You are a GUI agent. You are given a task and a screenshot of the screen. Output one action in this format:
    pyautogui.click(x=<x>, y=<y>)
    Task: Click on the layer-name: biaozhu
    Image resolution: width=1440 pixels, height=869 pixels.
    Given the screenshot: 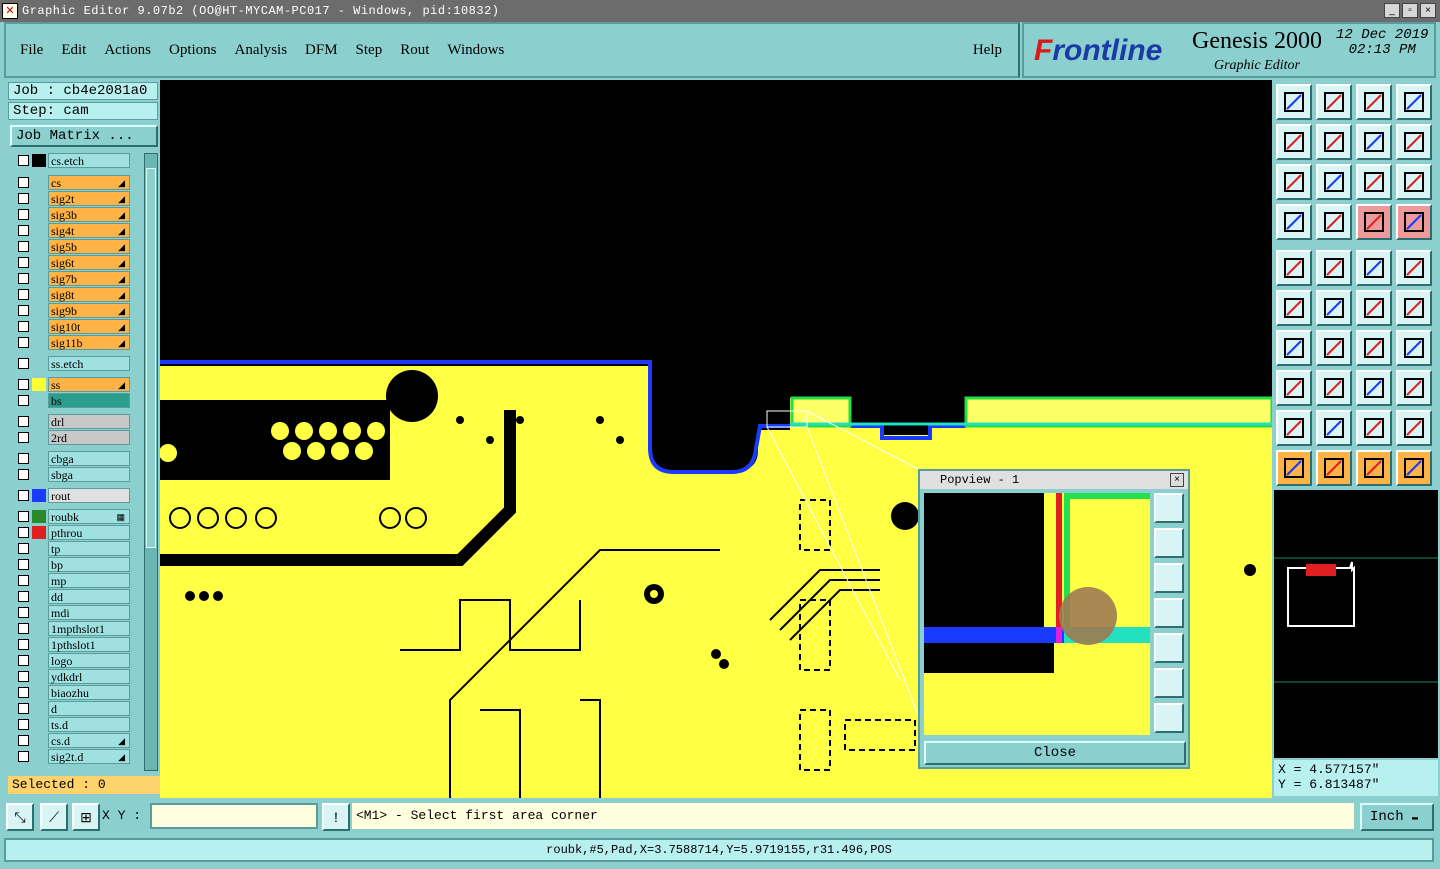 What is the action you would take?
    pyautogui.click(x=89, y=692)
    